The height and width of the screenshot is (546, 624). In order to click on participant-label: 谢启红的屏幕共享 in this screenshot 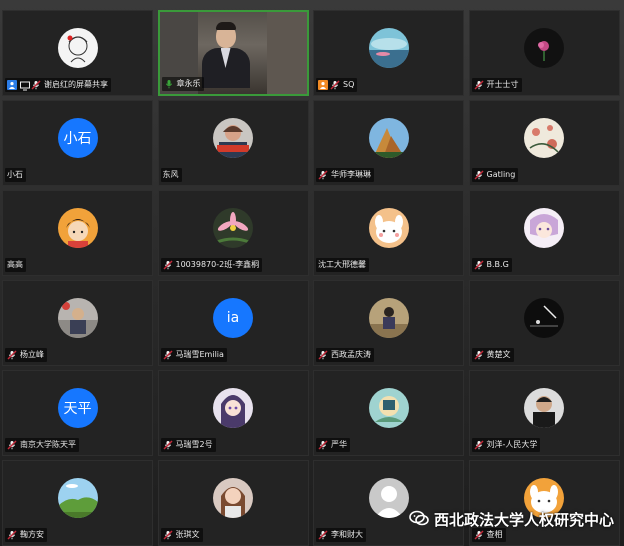, I will do `click(58, 85)`.